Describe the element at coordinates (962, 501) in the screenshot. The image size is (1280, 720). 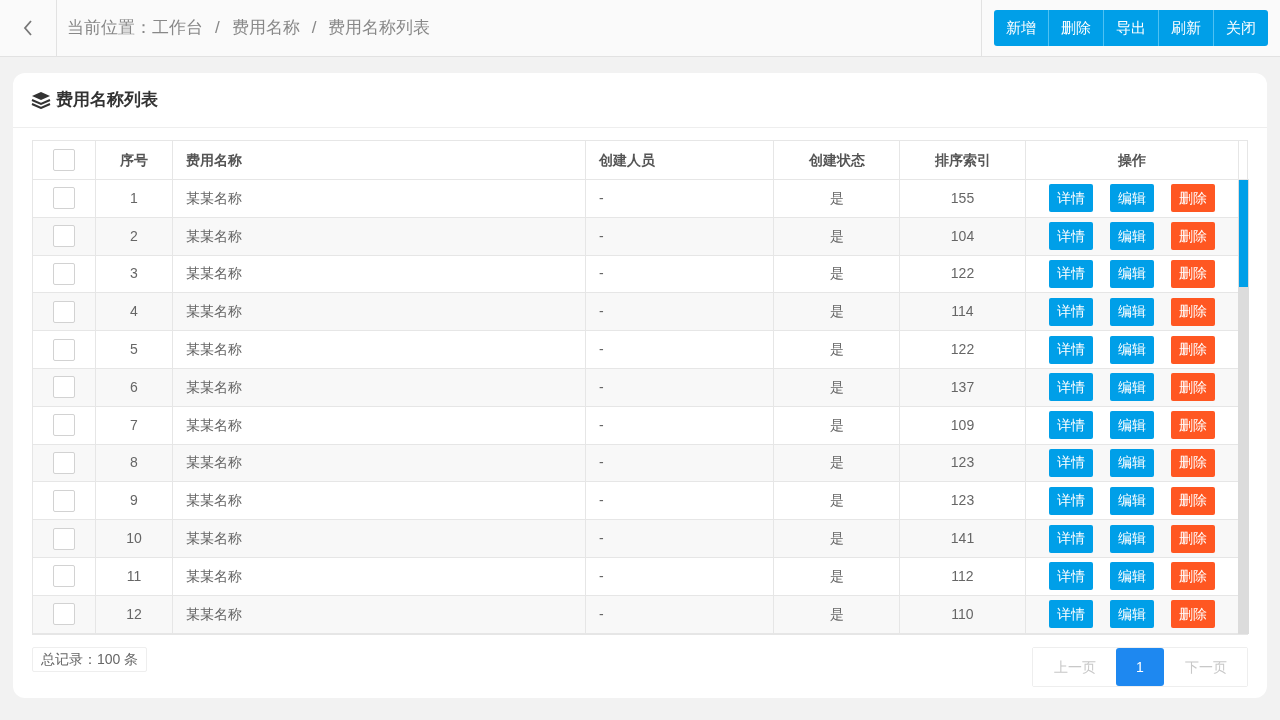
I see `table-cell-text: 123` at that location.